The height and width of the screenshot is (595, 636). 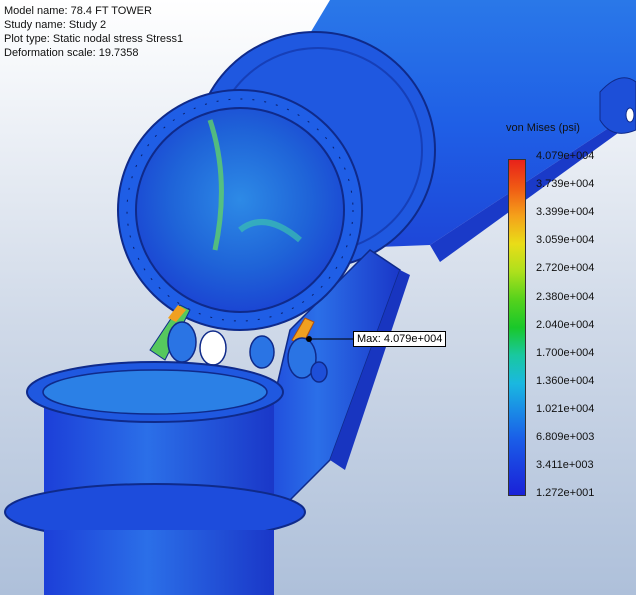 I want to click on legend-label: 3.739e+004, so click(x=565, y=184).